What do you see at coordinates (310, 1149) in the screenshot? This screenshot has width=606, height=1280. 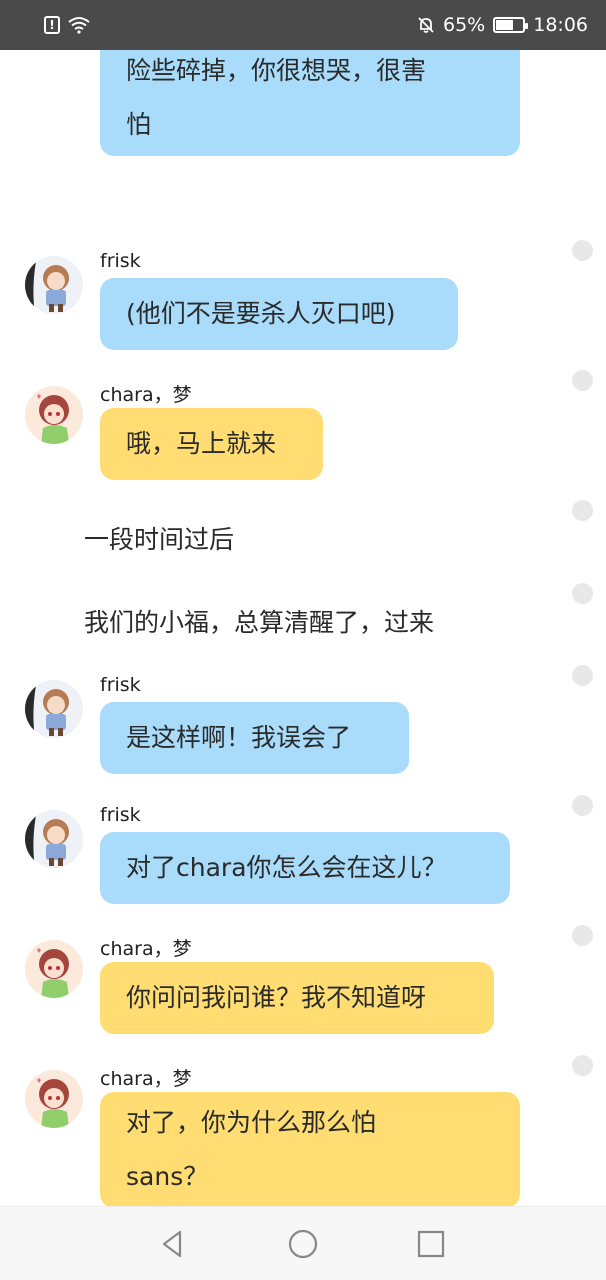 I see `message-bubble: 对了，你为什么那么怕 sans？` at bounding box center [310, 1149].